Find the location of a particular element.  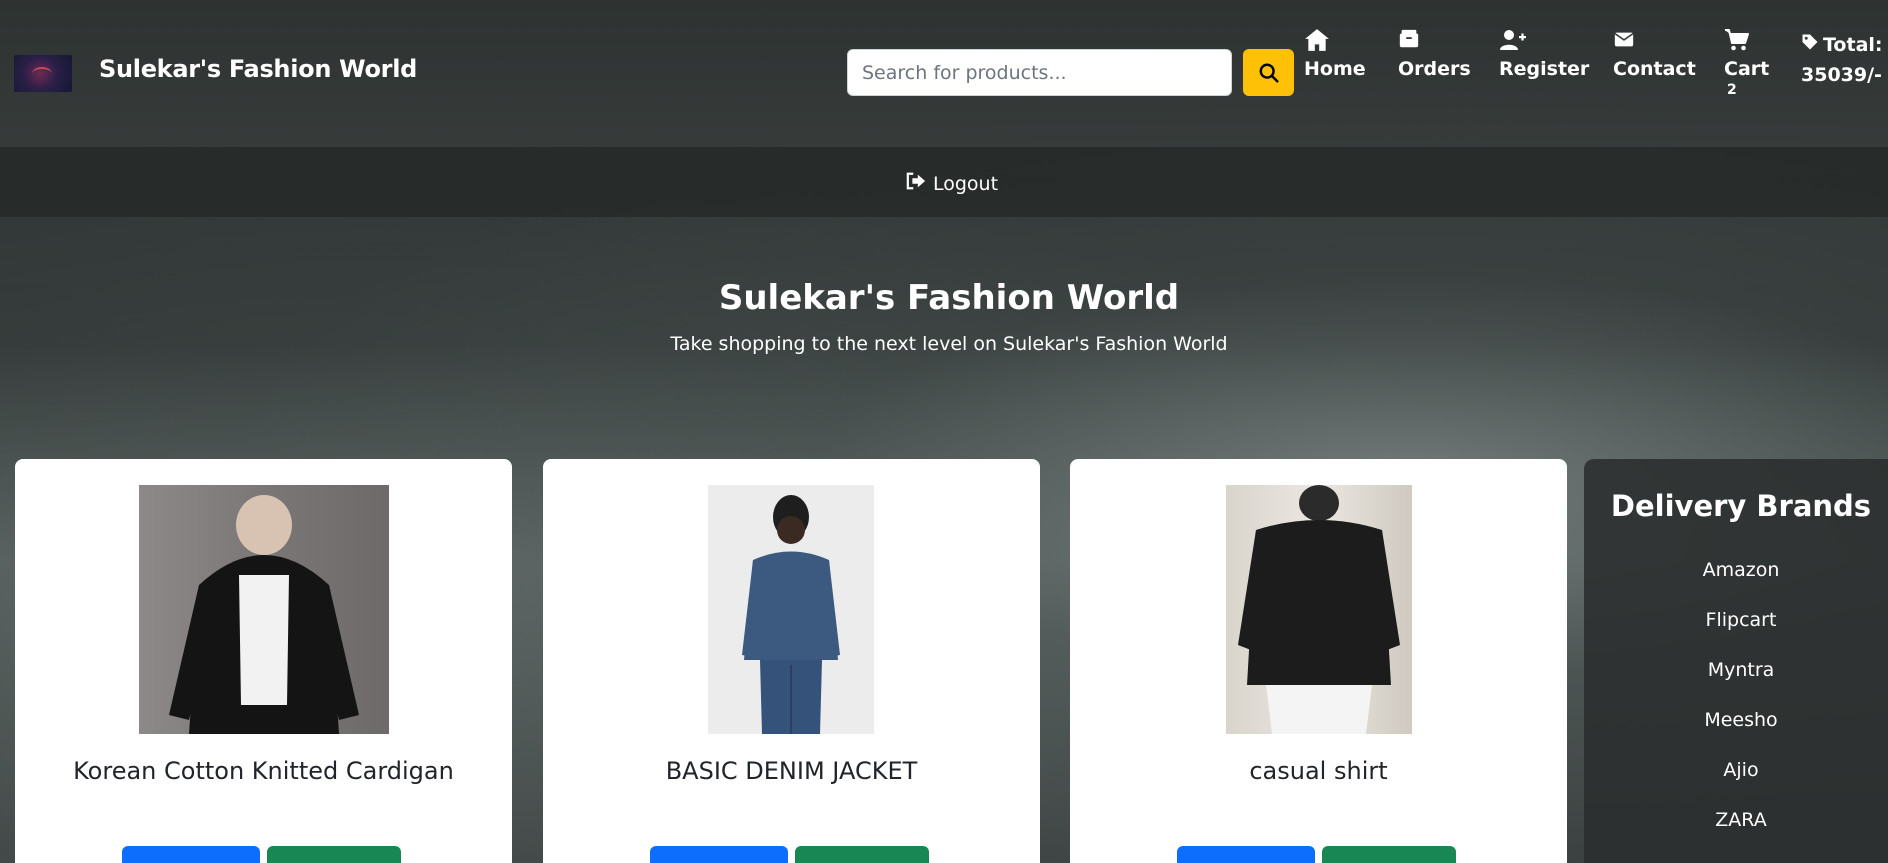

nav-cart: Cart 2 is located at coordinates (1746, 63).